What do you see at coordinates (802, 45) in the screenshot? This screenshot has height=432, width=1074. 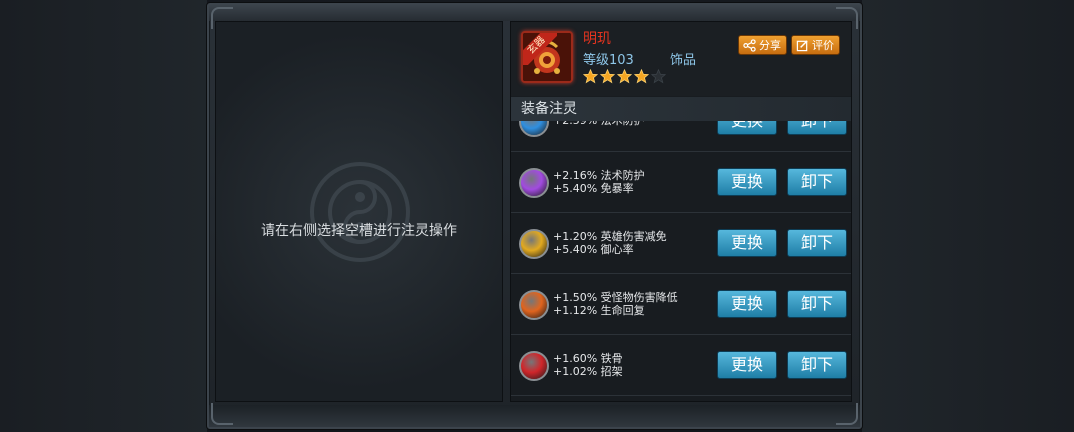 I see `edit-icon` at bounding box center [802, 45].